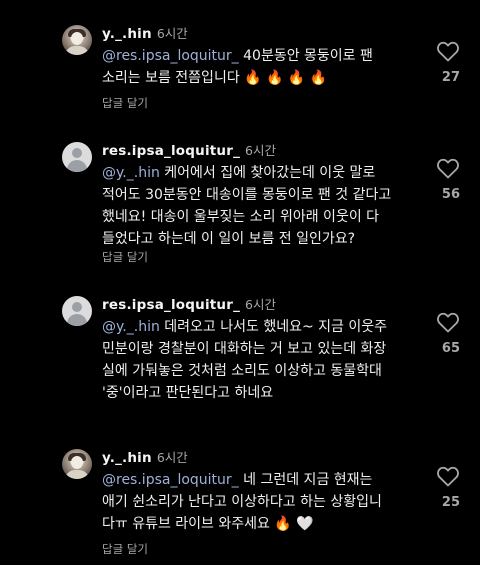  I want to click on comment-text-line: 했네요! 대송이 울부짖는 소리 위아래 이웃이 다, so click(241, 217).